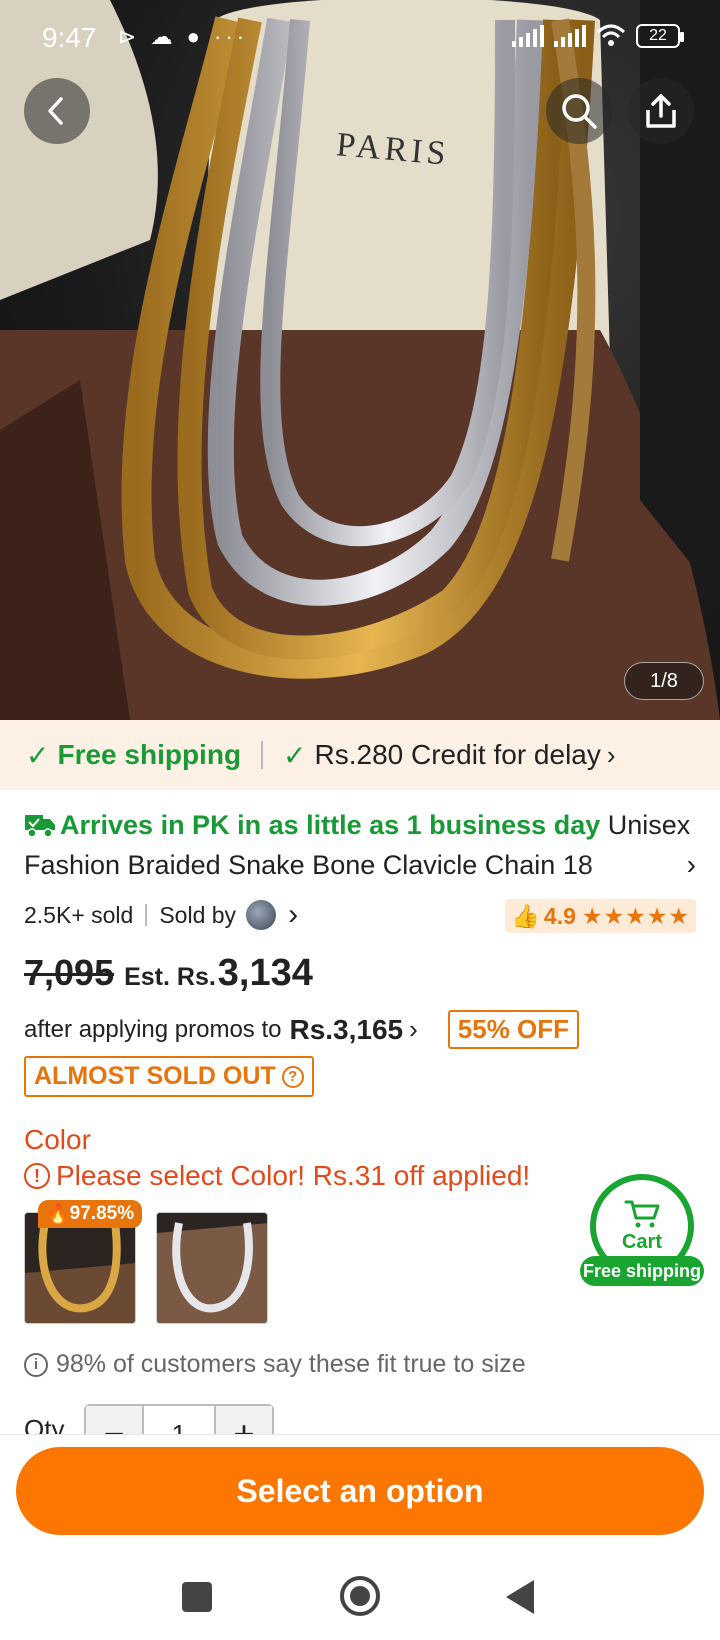 This screenshot has height=1640, width=720. What do you see at coordinates (183, 36) in the screenshot?
I see `notification-icons: ⊳ ☁ ● ···` at bounding box center [183, 36].